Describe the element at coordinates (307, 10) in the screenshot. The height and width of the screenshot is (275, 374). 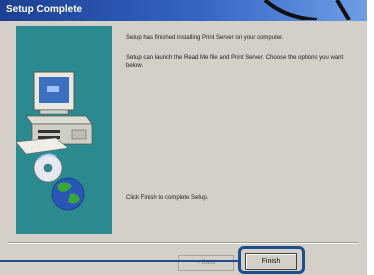
I see `decorative-curve` at that location.